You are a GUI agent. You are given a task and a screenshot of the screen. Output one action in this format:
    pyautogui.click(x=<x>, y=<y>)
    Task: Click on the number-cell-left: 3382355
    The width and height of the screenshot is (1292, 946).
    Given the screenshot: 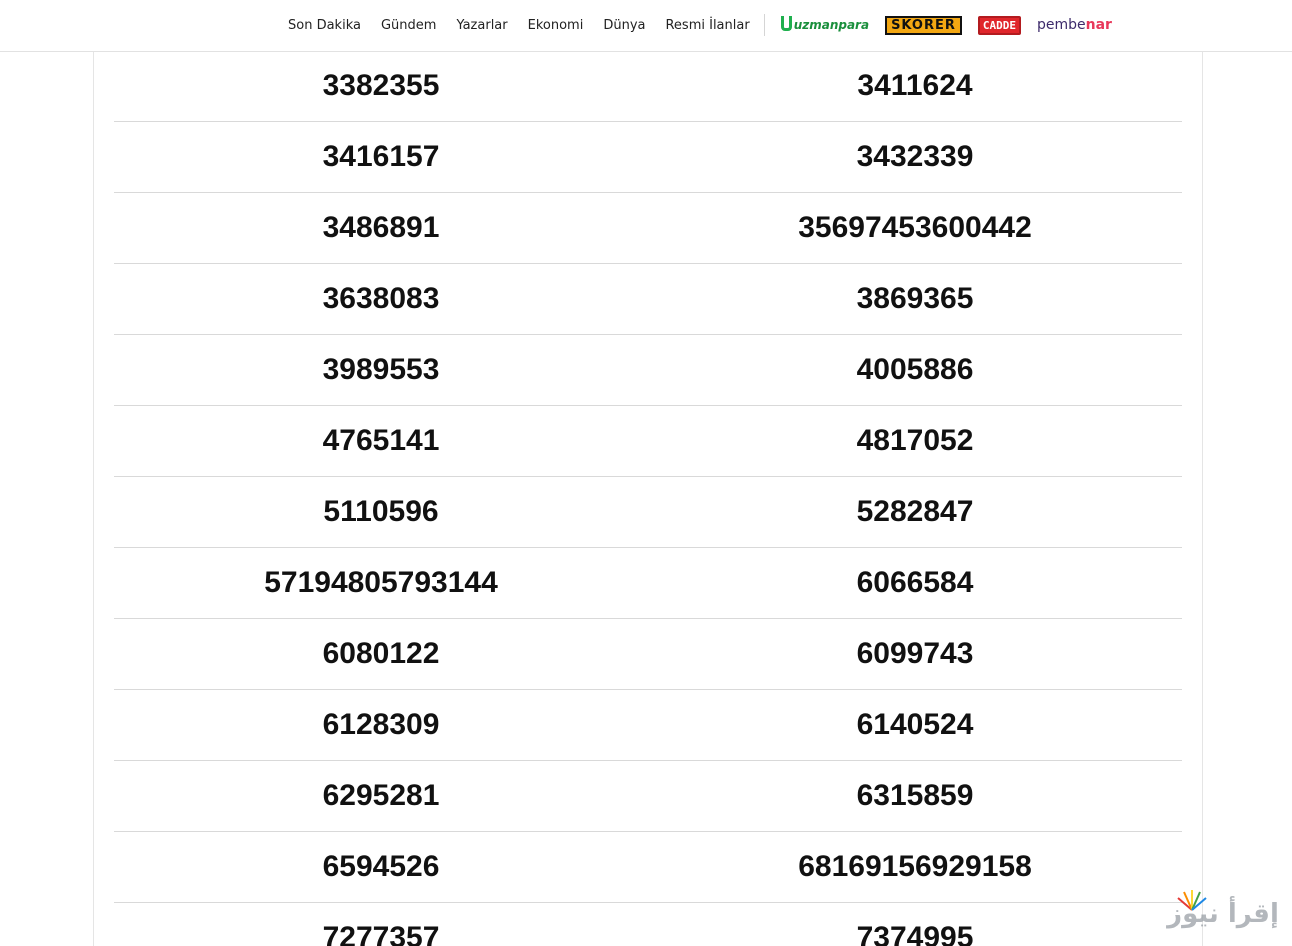 What is the action you would take?
    pyautogui.click(x=381, y=85)
    